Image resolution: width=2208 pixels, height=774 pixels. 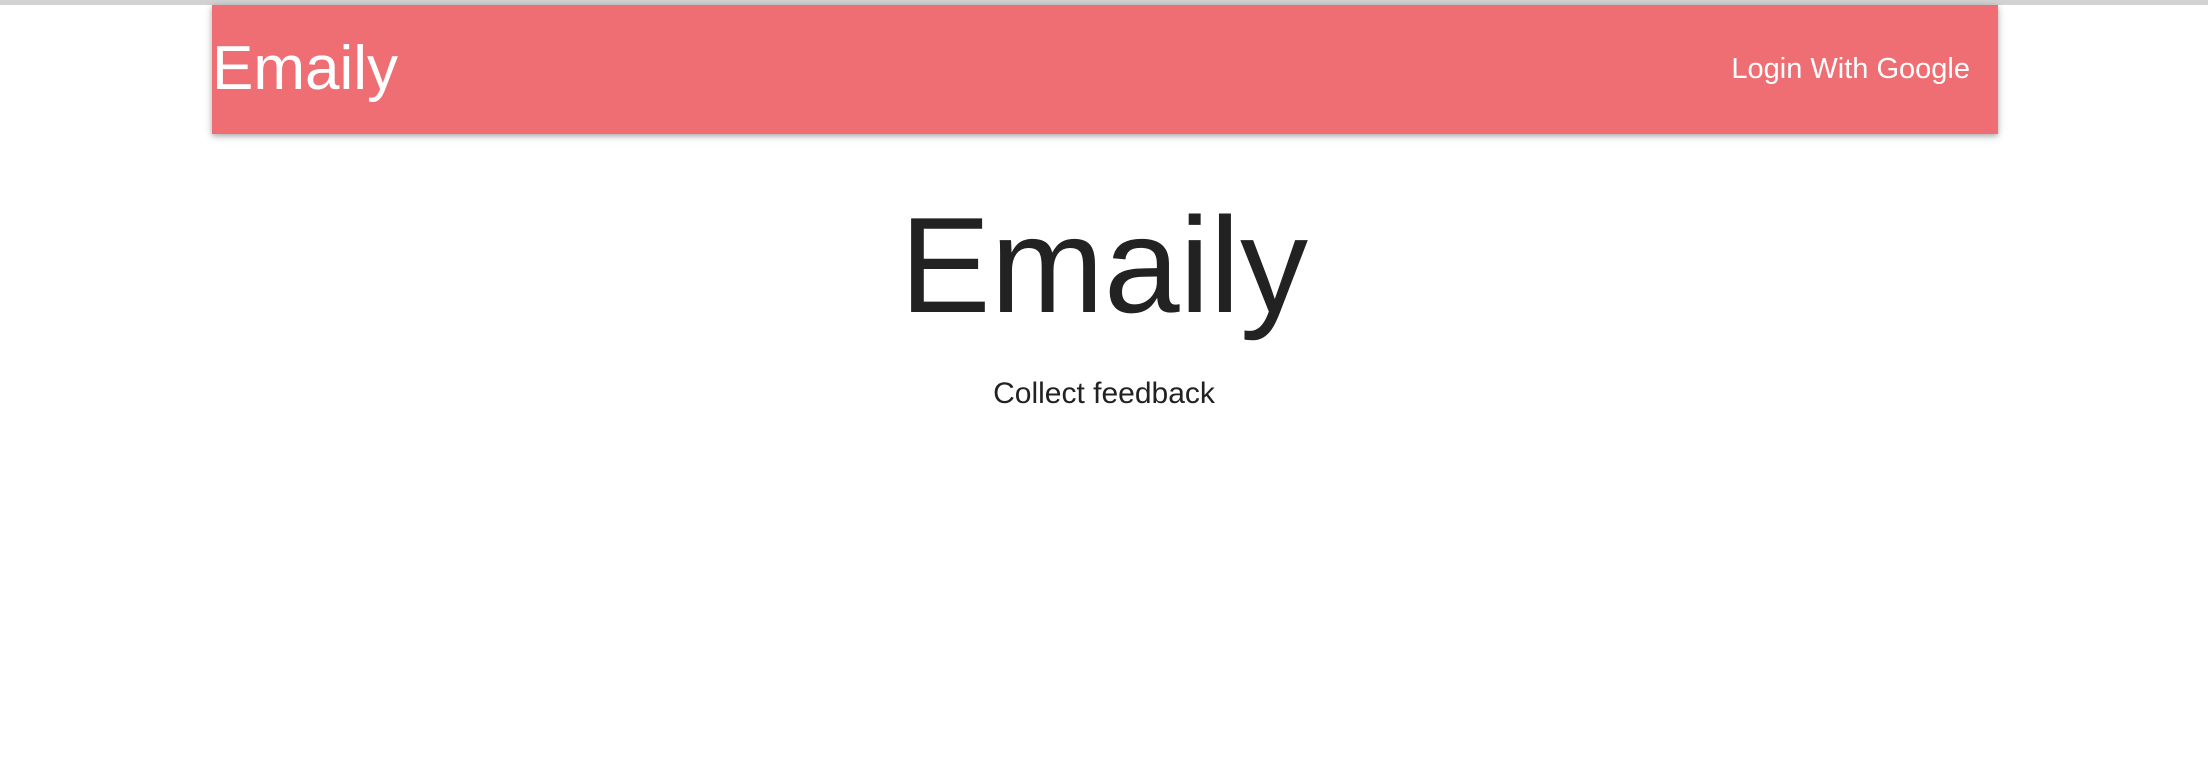 What do you see at coordinates (1105, 69) in the screenshot?
I see `navbar: Emaily Login With Google` at bounding box center [1105, 69].